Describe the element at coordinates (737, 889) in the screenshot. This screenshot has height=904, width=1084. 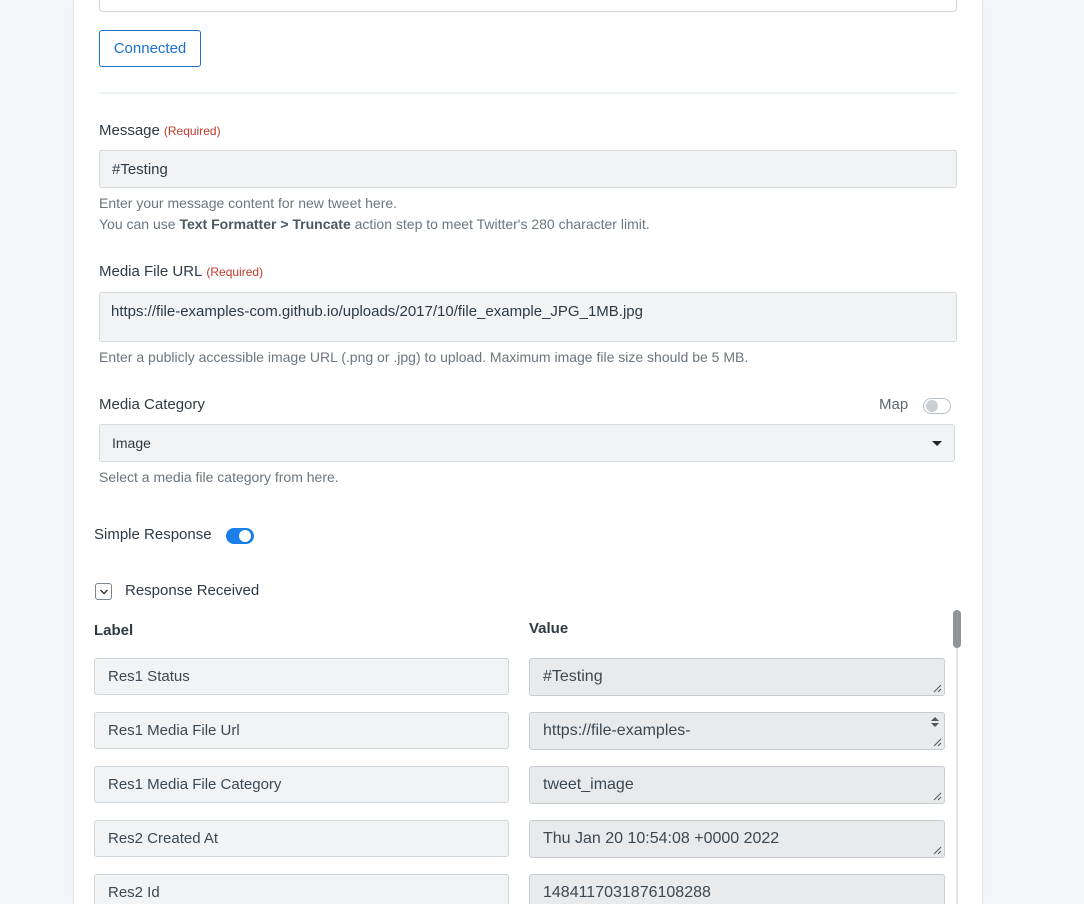
I see `response-row-value: 1484117031876108288` at that location.